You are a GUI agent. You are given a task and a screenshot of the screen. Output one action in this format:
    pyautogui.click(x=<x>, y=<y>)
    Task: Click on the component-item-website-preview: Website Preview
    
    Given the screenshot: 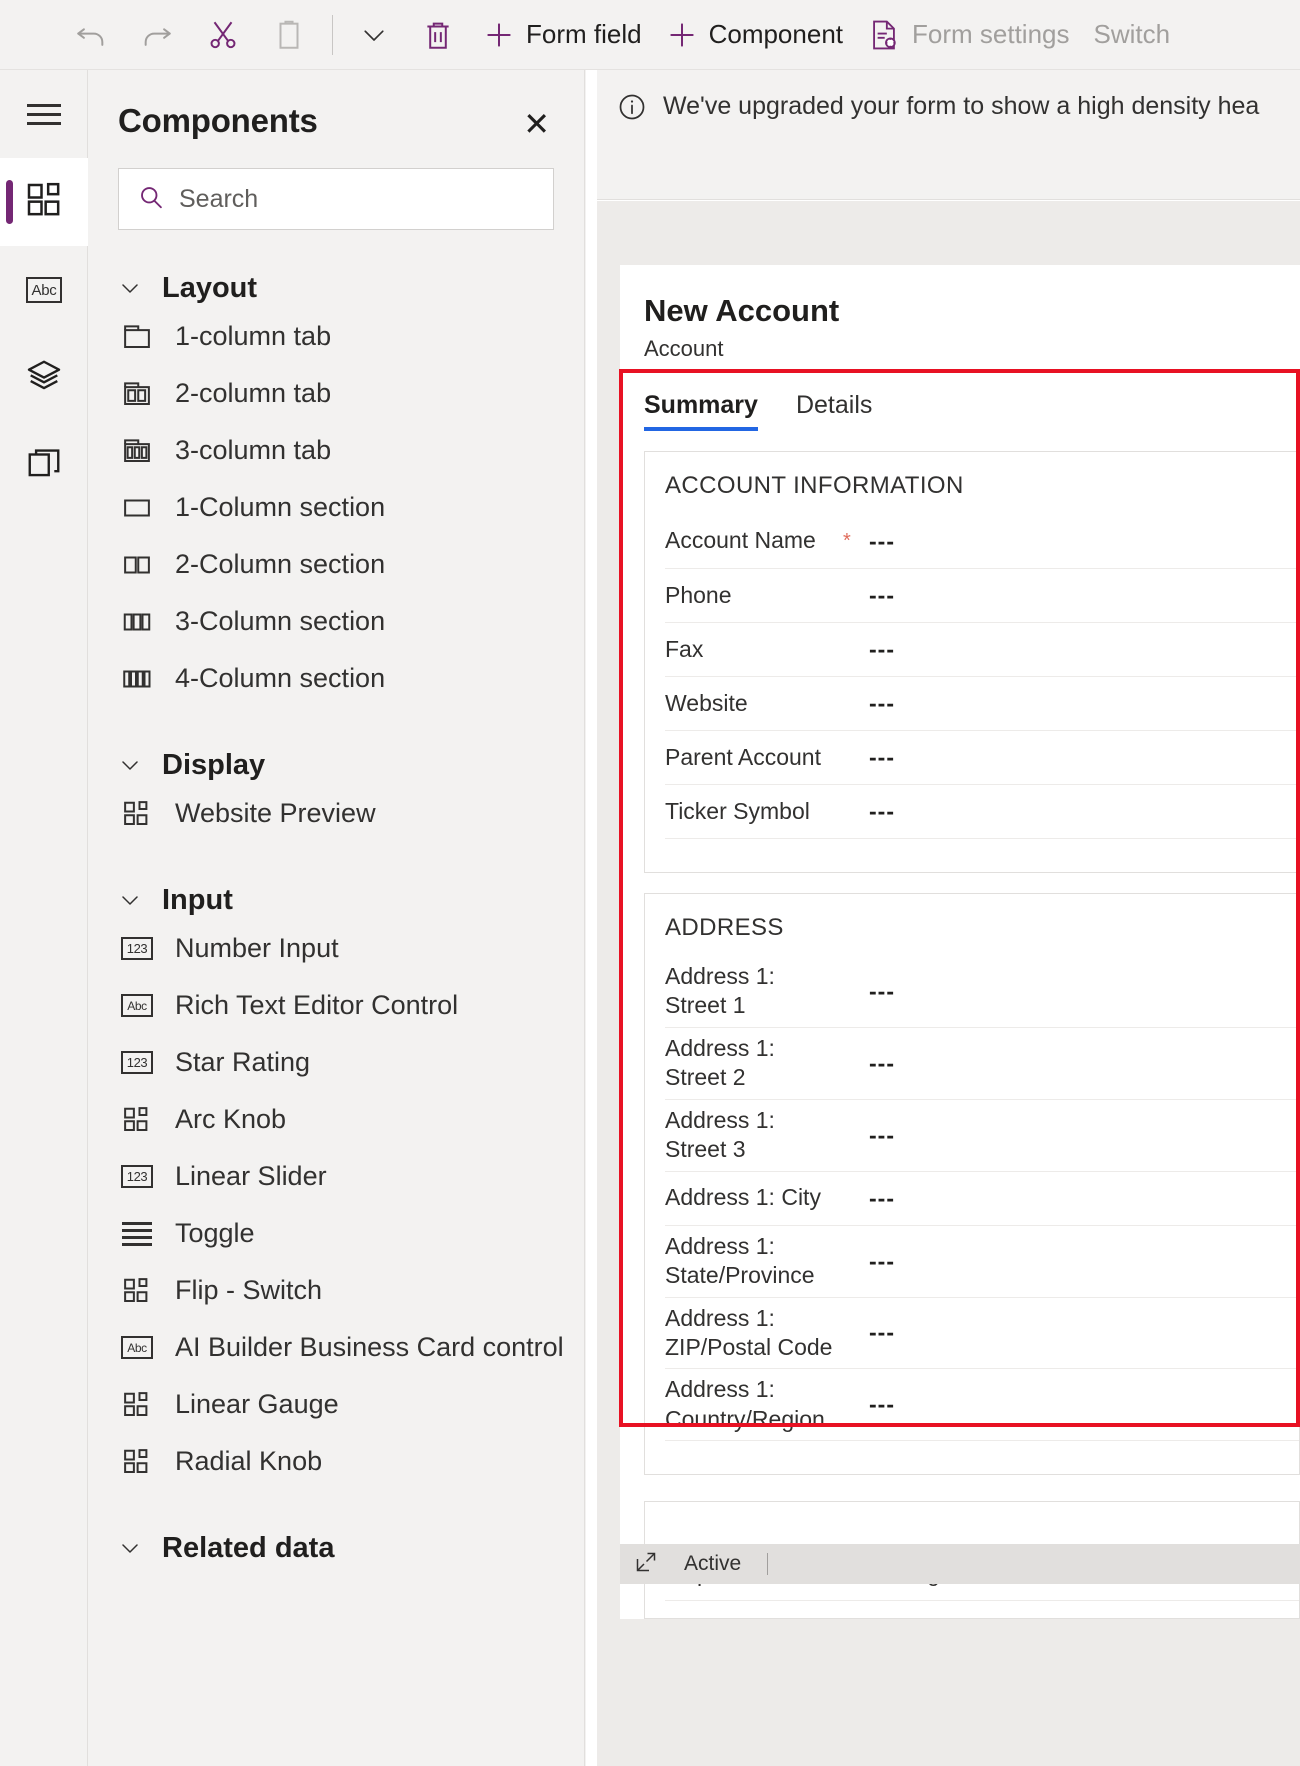 What is the action you would take?
    pyautogui.click(x=336, y=813)
    